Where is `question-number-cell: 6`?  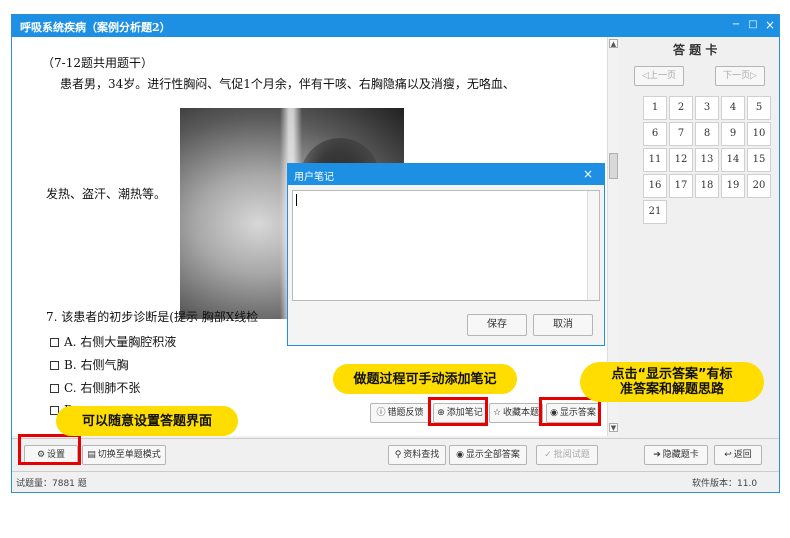
question-number-cell: 6 is located at coordinates (655, 134).